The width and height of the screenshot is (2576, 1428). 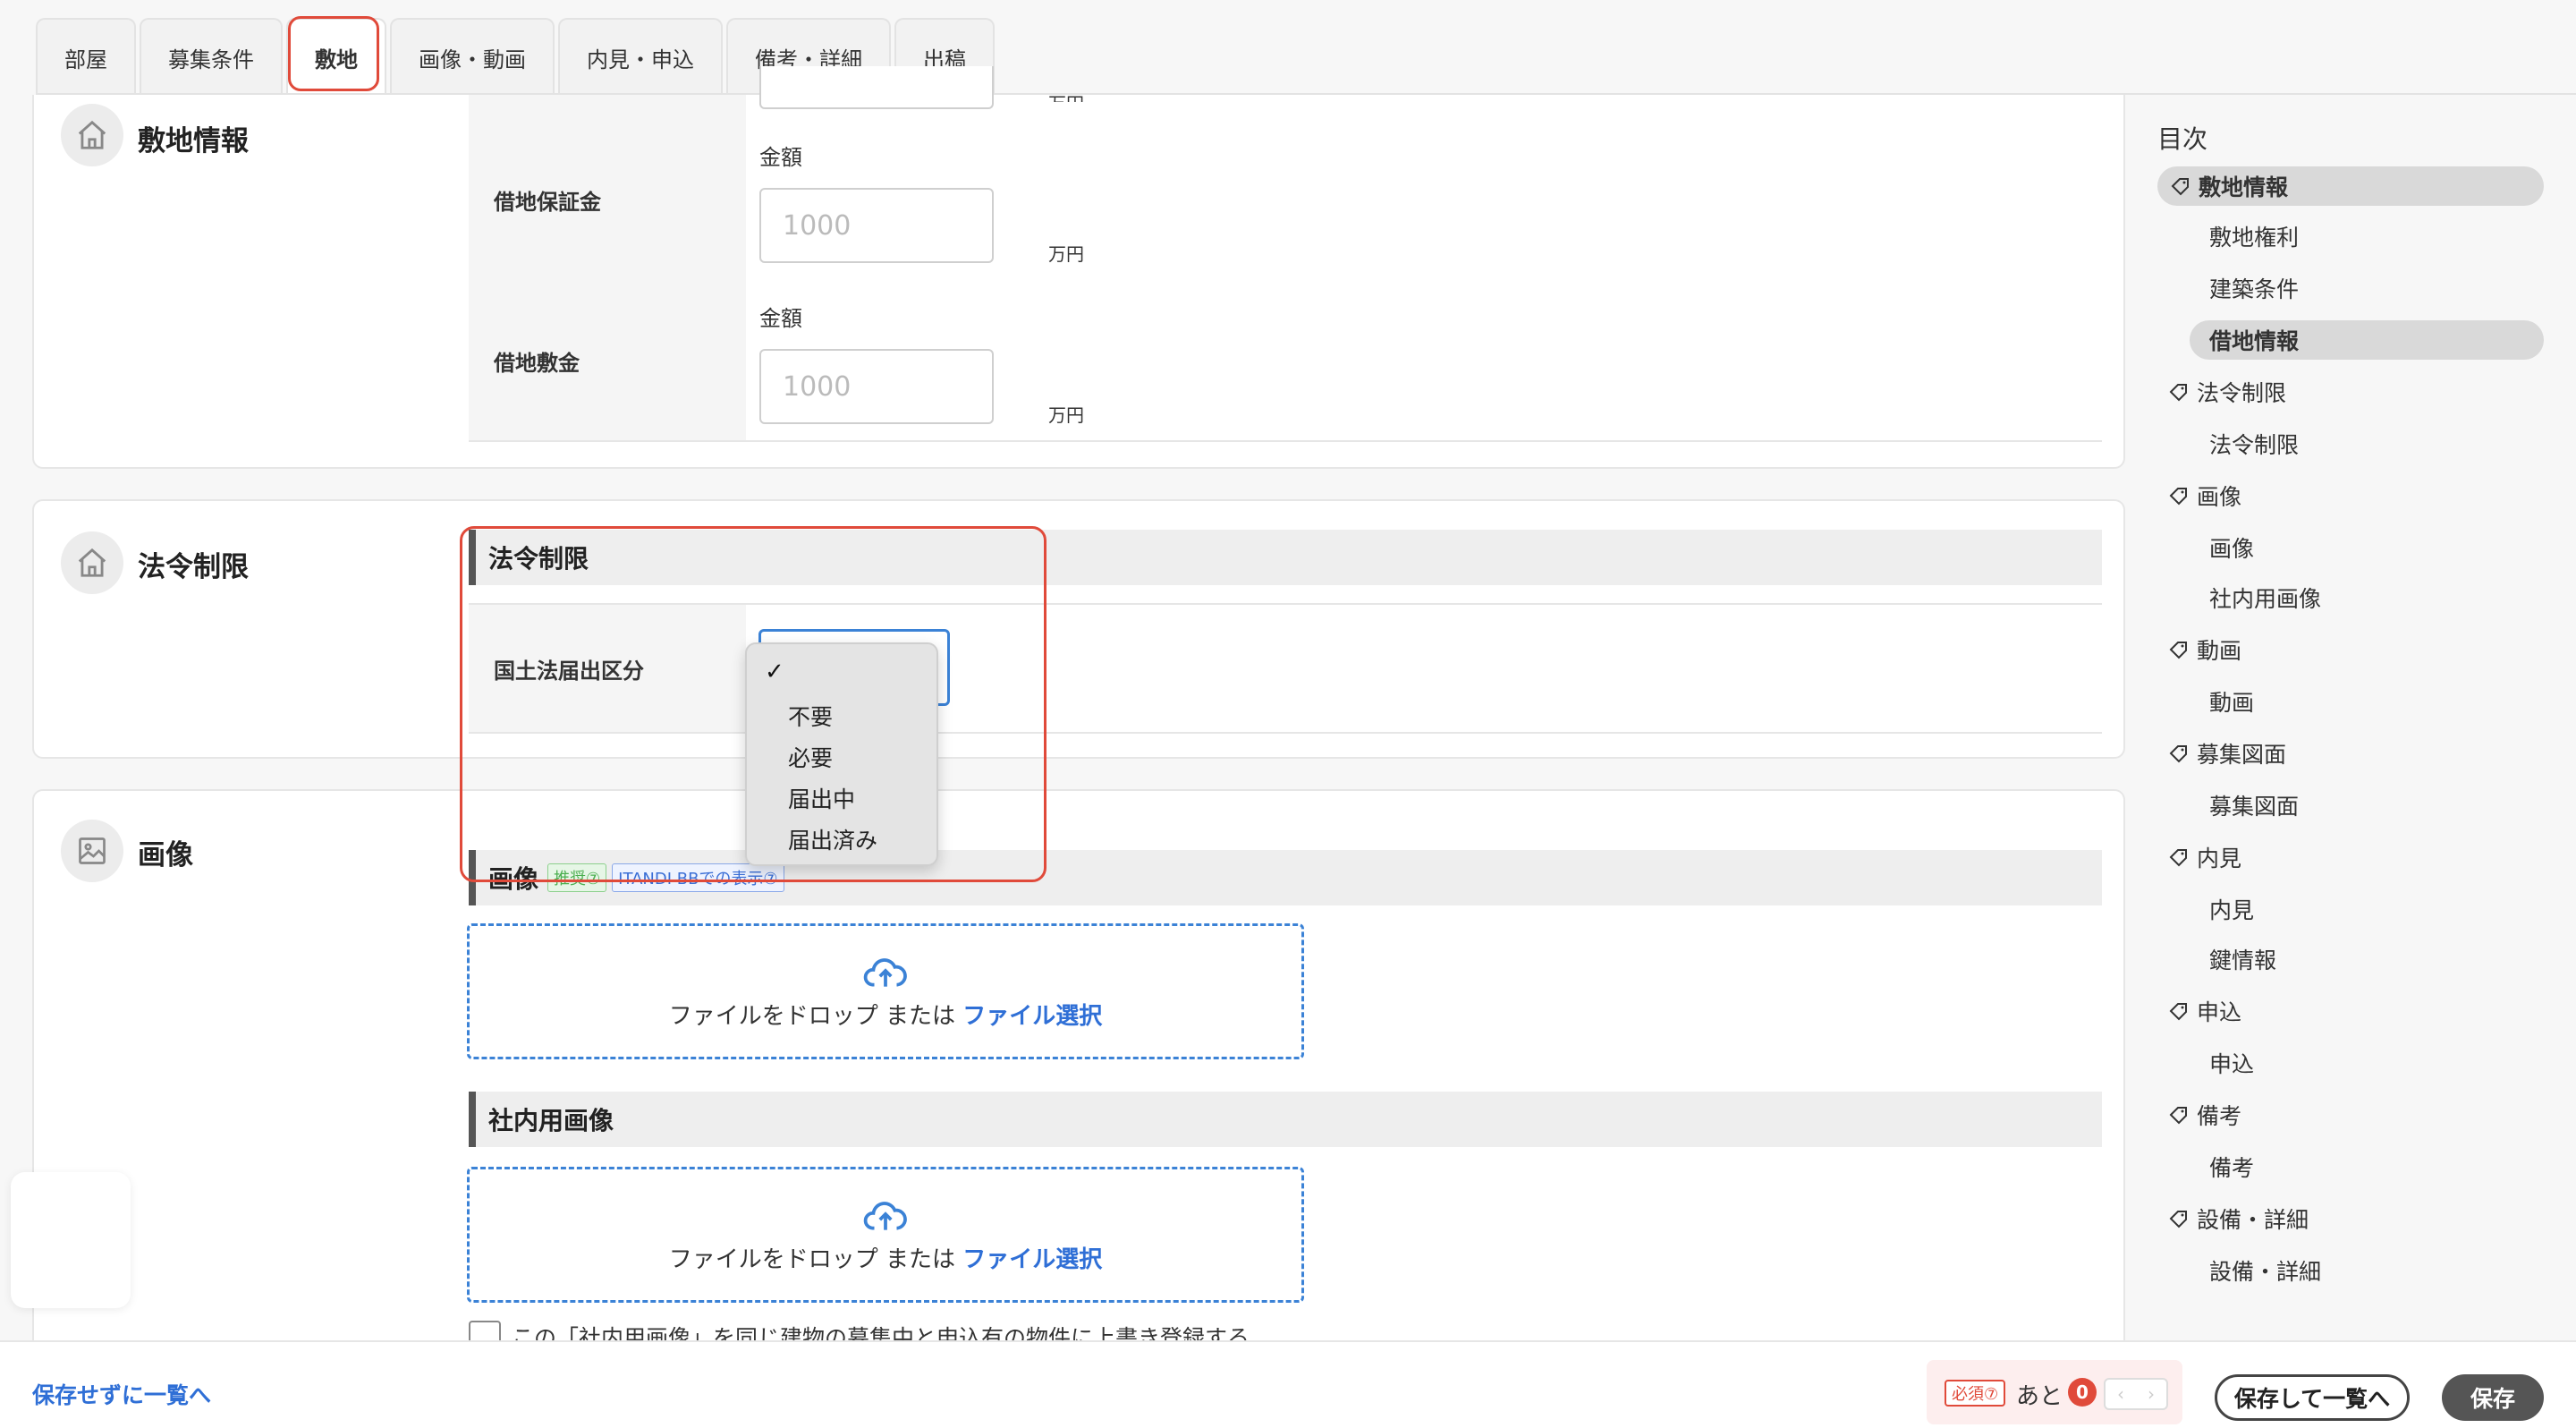 I want to click on toc-item-label: 建築条件, so click(x=2254, y=289).